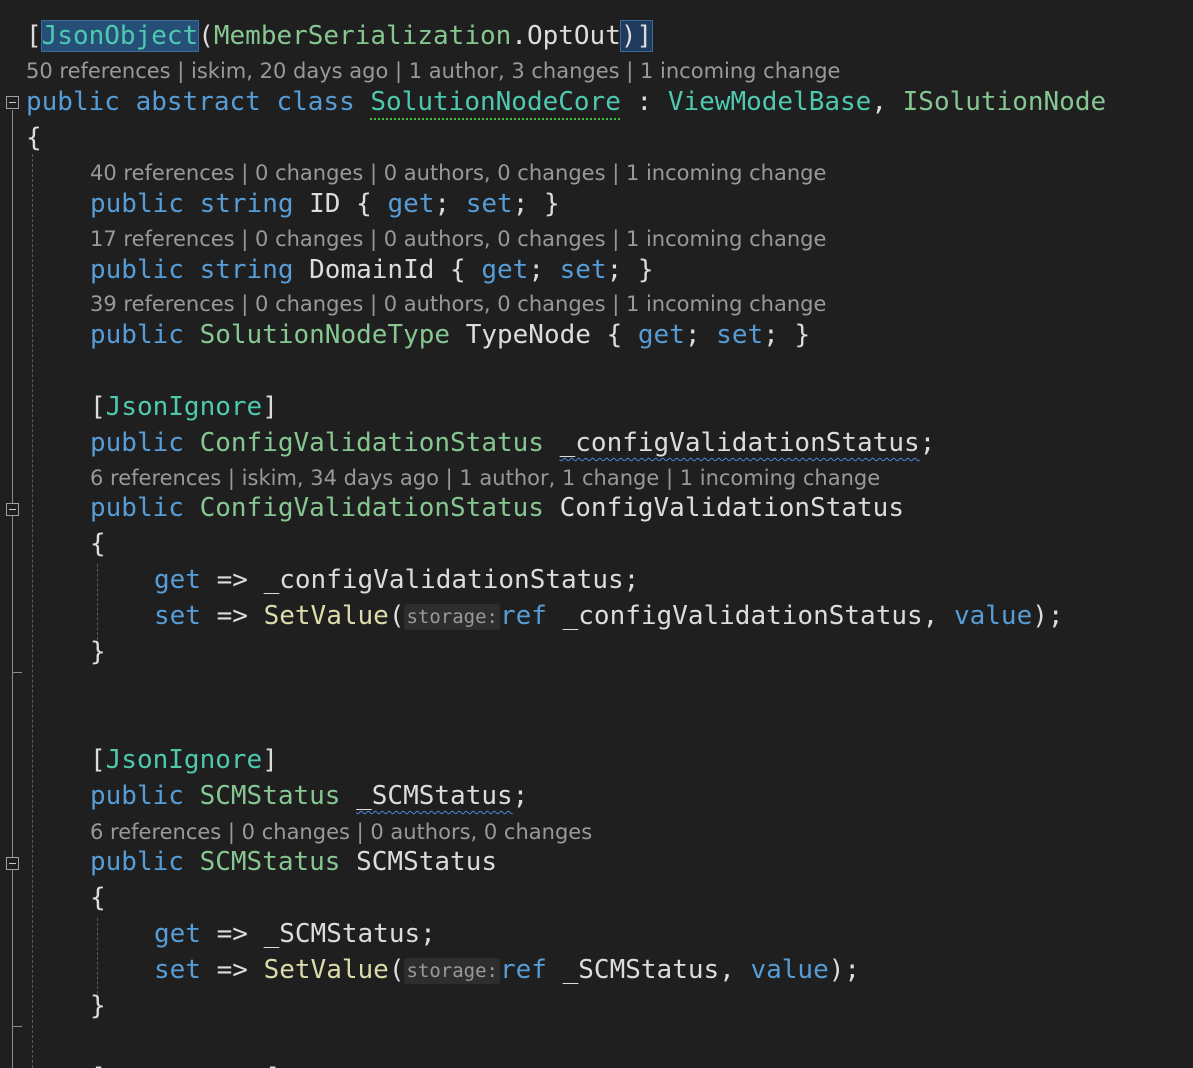 This screenshot has height=1068, width=1193. I want to click on property-scm-line: public SCMStatus SCMStatus, so click(293, 862).